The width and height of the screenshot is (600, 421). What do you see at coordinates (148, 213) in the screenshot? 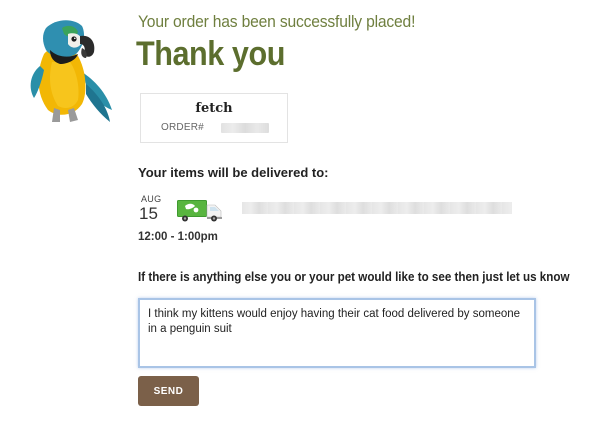
I see `delivery-day: 15` at bounding box center [148, 213].